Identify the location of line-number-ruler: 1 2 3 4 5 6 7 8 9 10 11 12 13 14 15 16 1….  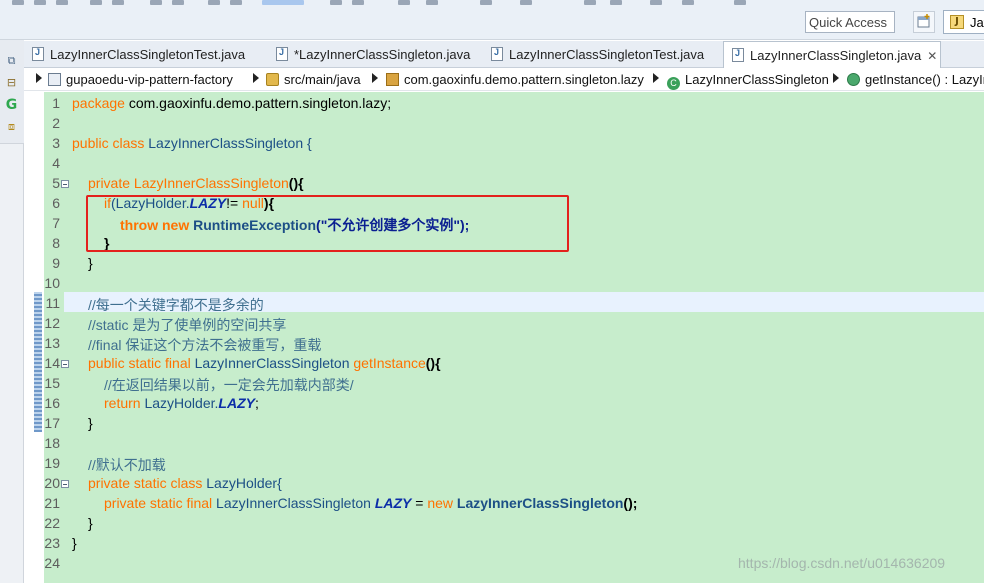
(51, 337).